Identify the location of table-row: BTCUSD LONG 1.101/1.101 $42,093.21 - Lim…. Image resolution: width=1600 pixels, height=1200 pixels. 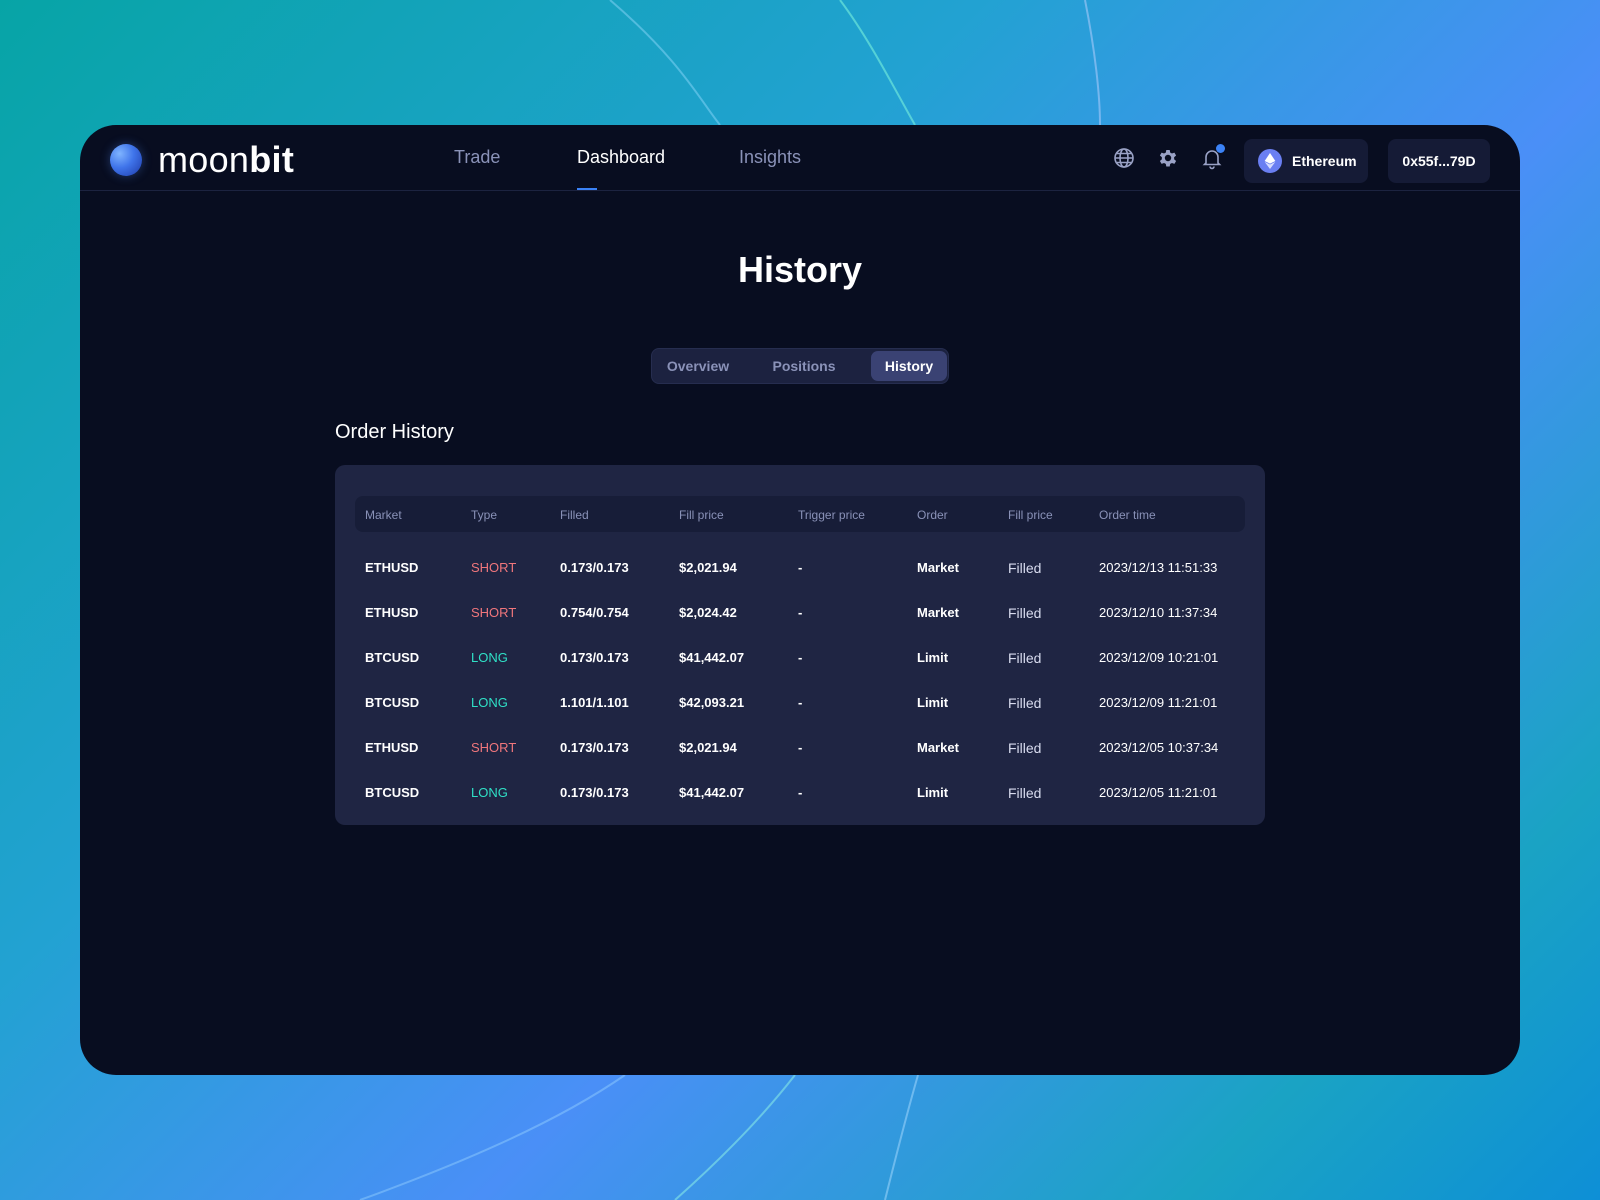
(800, 703).